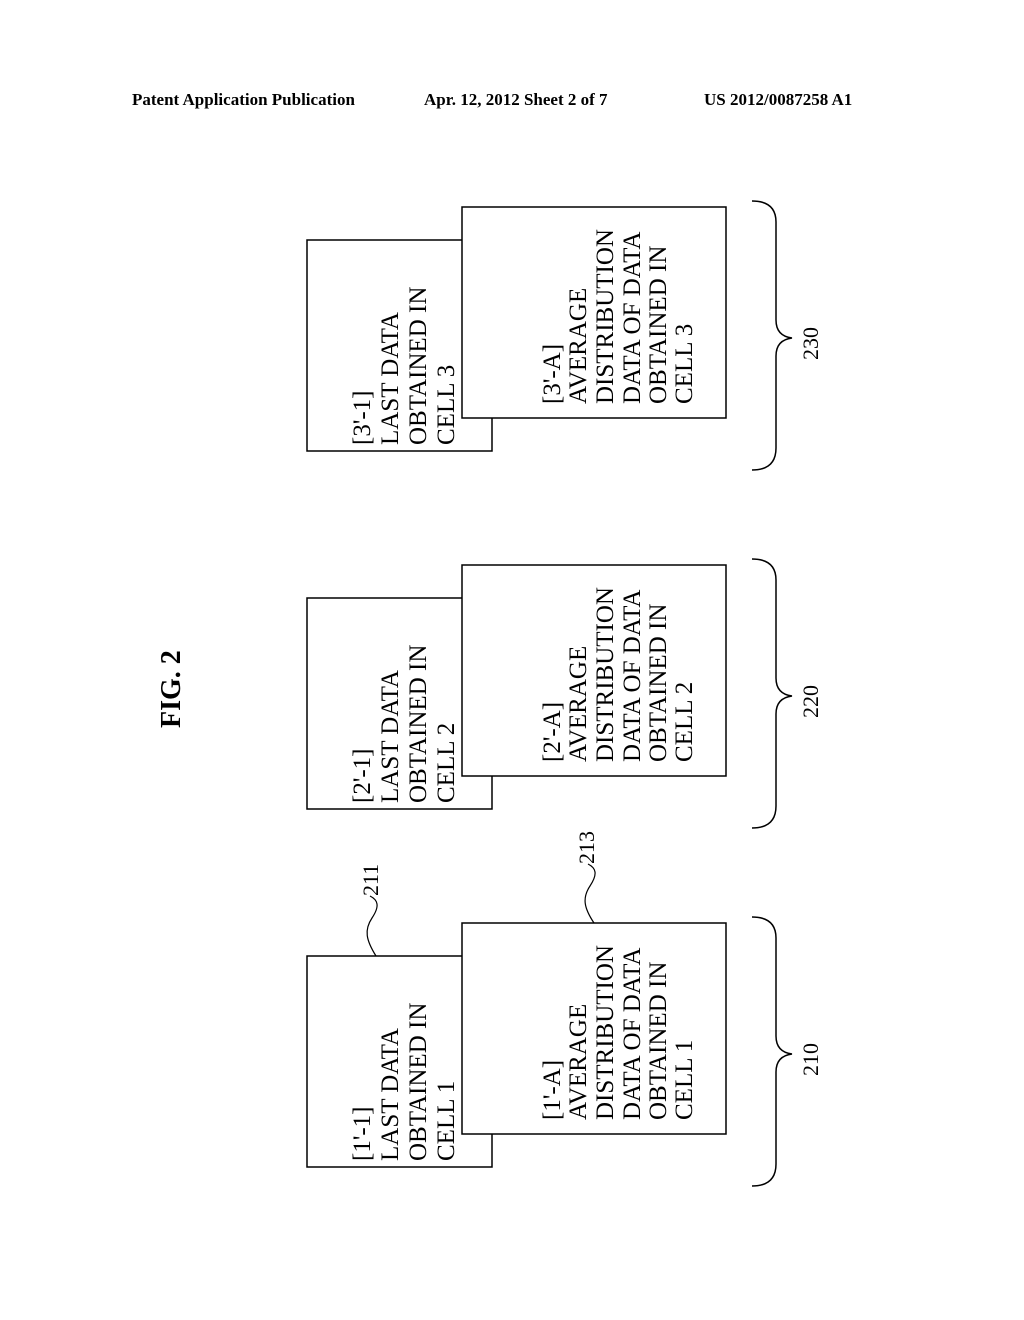 The height and width of the screenshot is (1320, 1024). Describe the element at coordinates (171, 689) in the screenshot. I see `figure-label: FIG. 2` at that location.